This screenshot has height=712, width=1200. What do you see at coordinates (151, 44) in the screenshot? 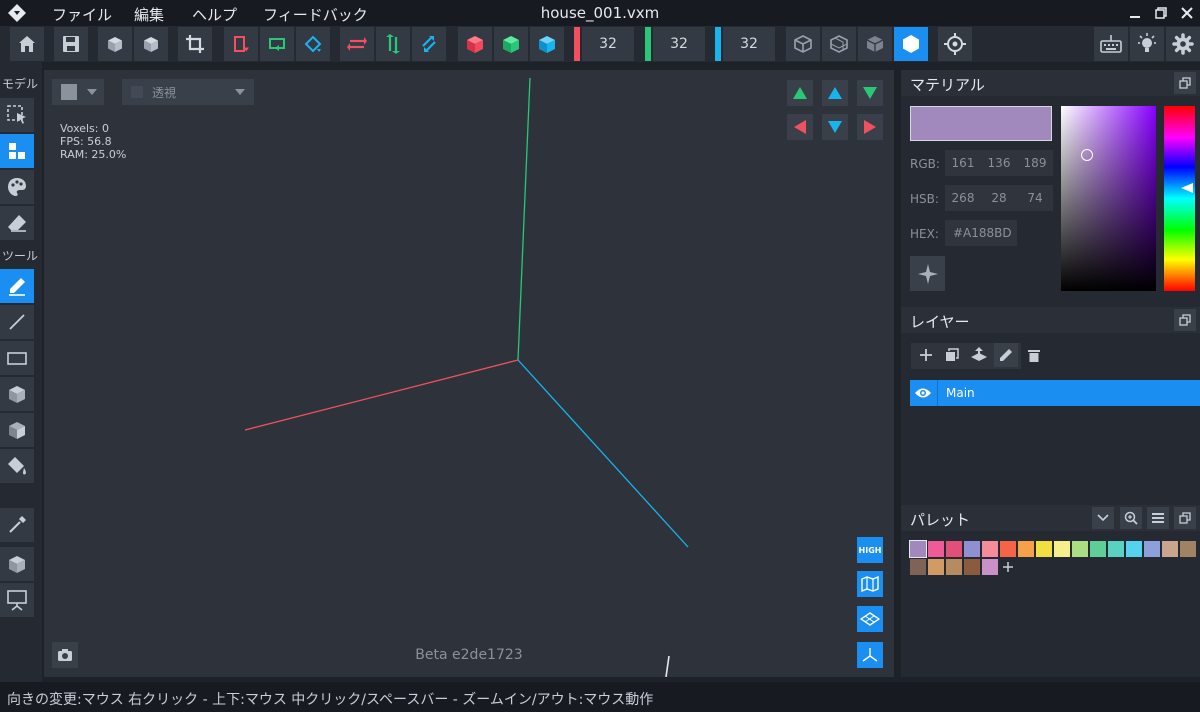
I see `export-button` at bounding box center [151, 44].